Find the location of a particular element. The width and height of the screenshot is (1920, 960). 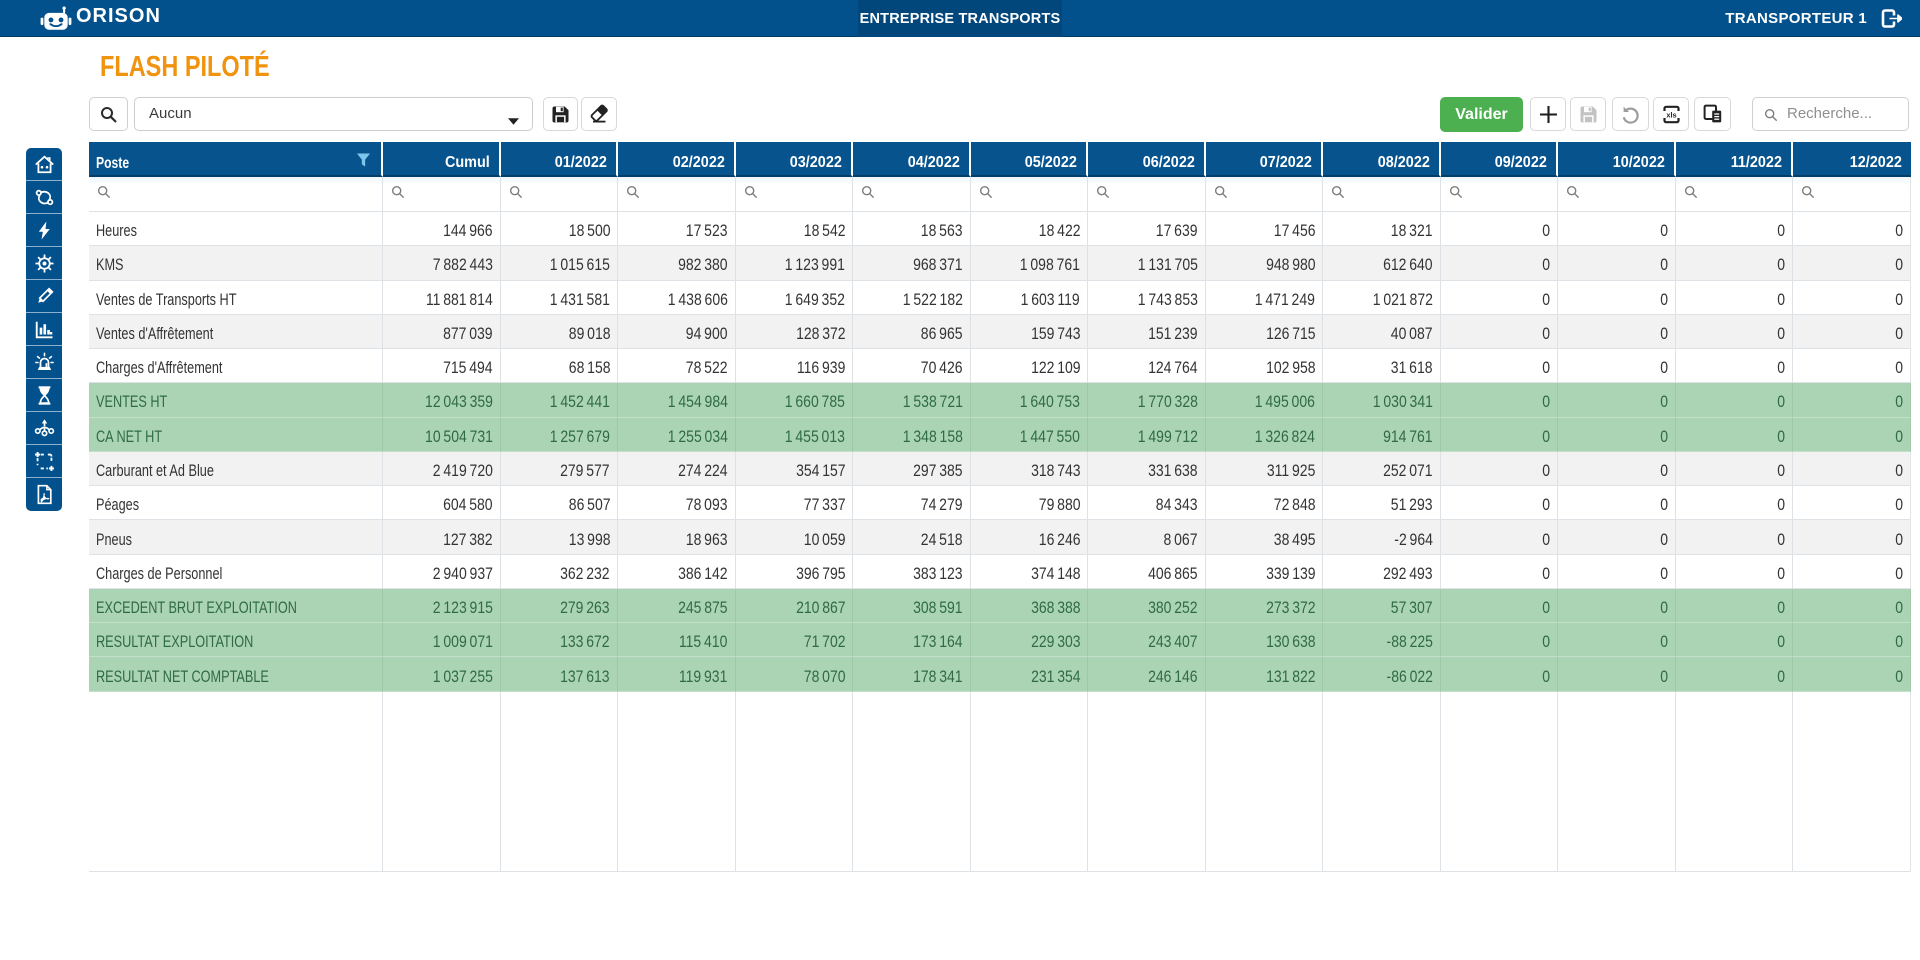

svg-text: xls is located at coordinates (1671, 114).